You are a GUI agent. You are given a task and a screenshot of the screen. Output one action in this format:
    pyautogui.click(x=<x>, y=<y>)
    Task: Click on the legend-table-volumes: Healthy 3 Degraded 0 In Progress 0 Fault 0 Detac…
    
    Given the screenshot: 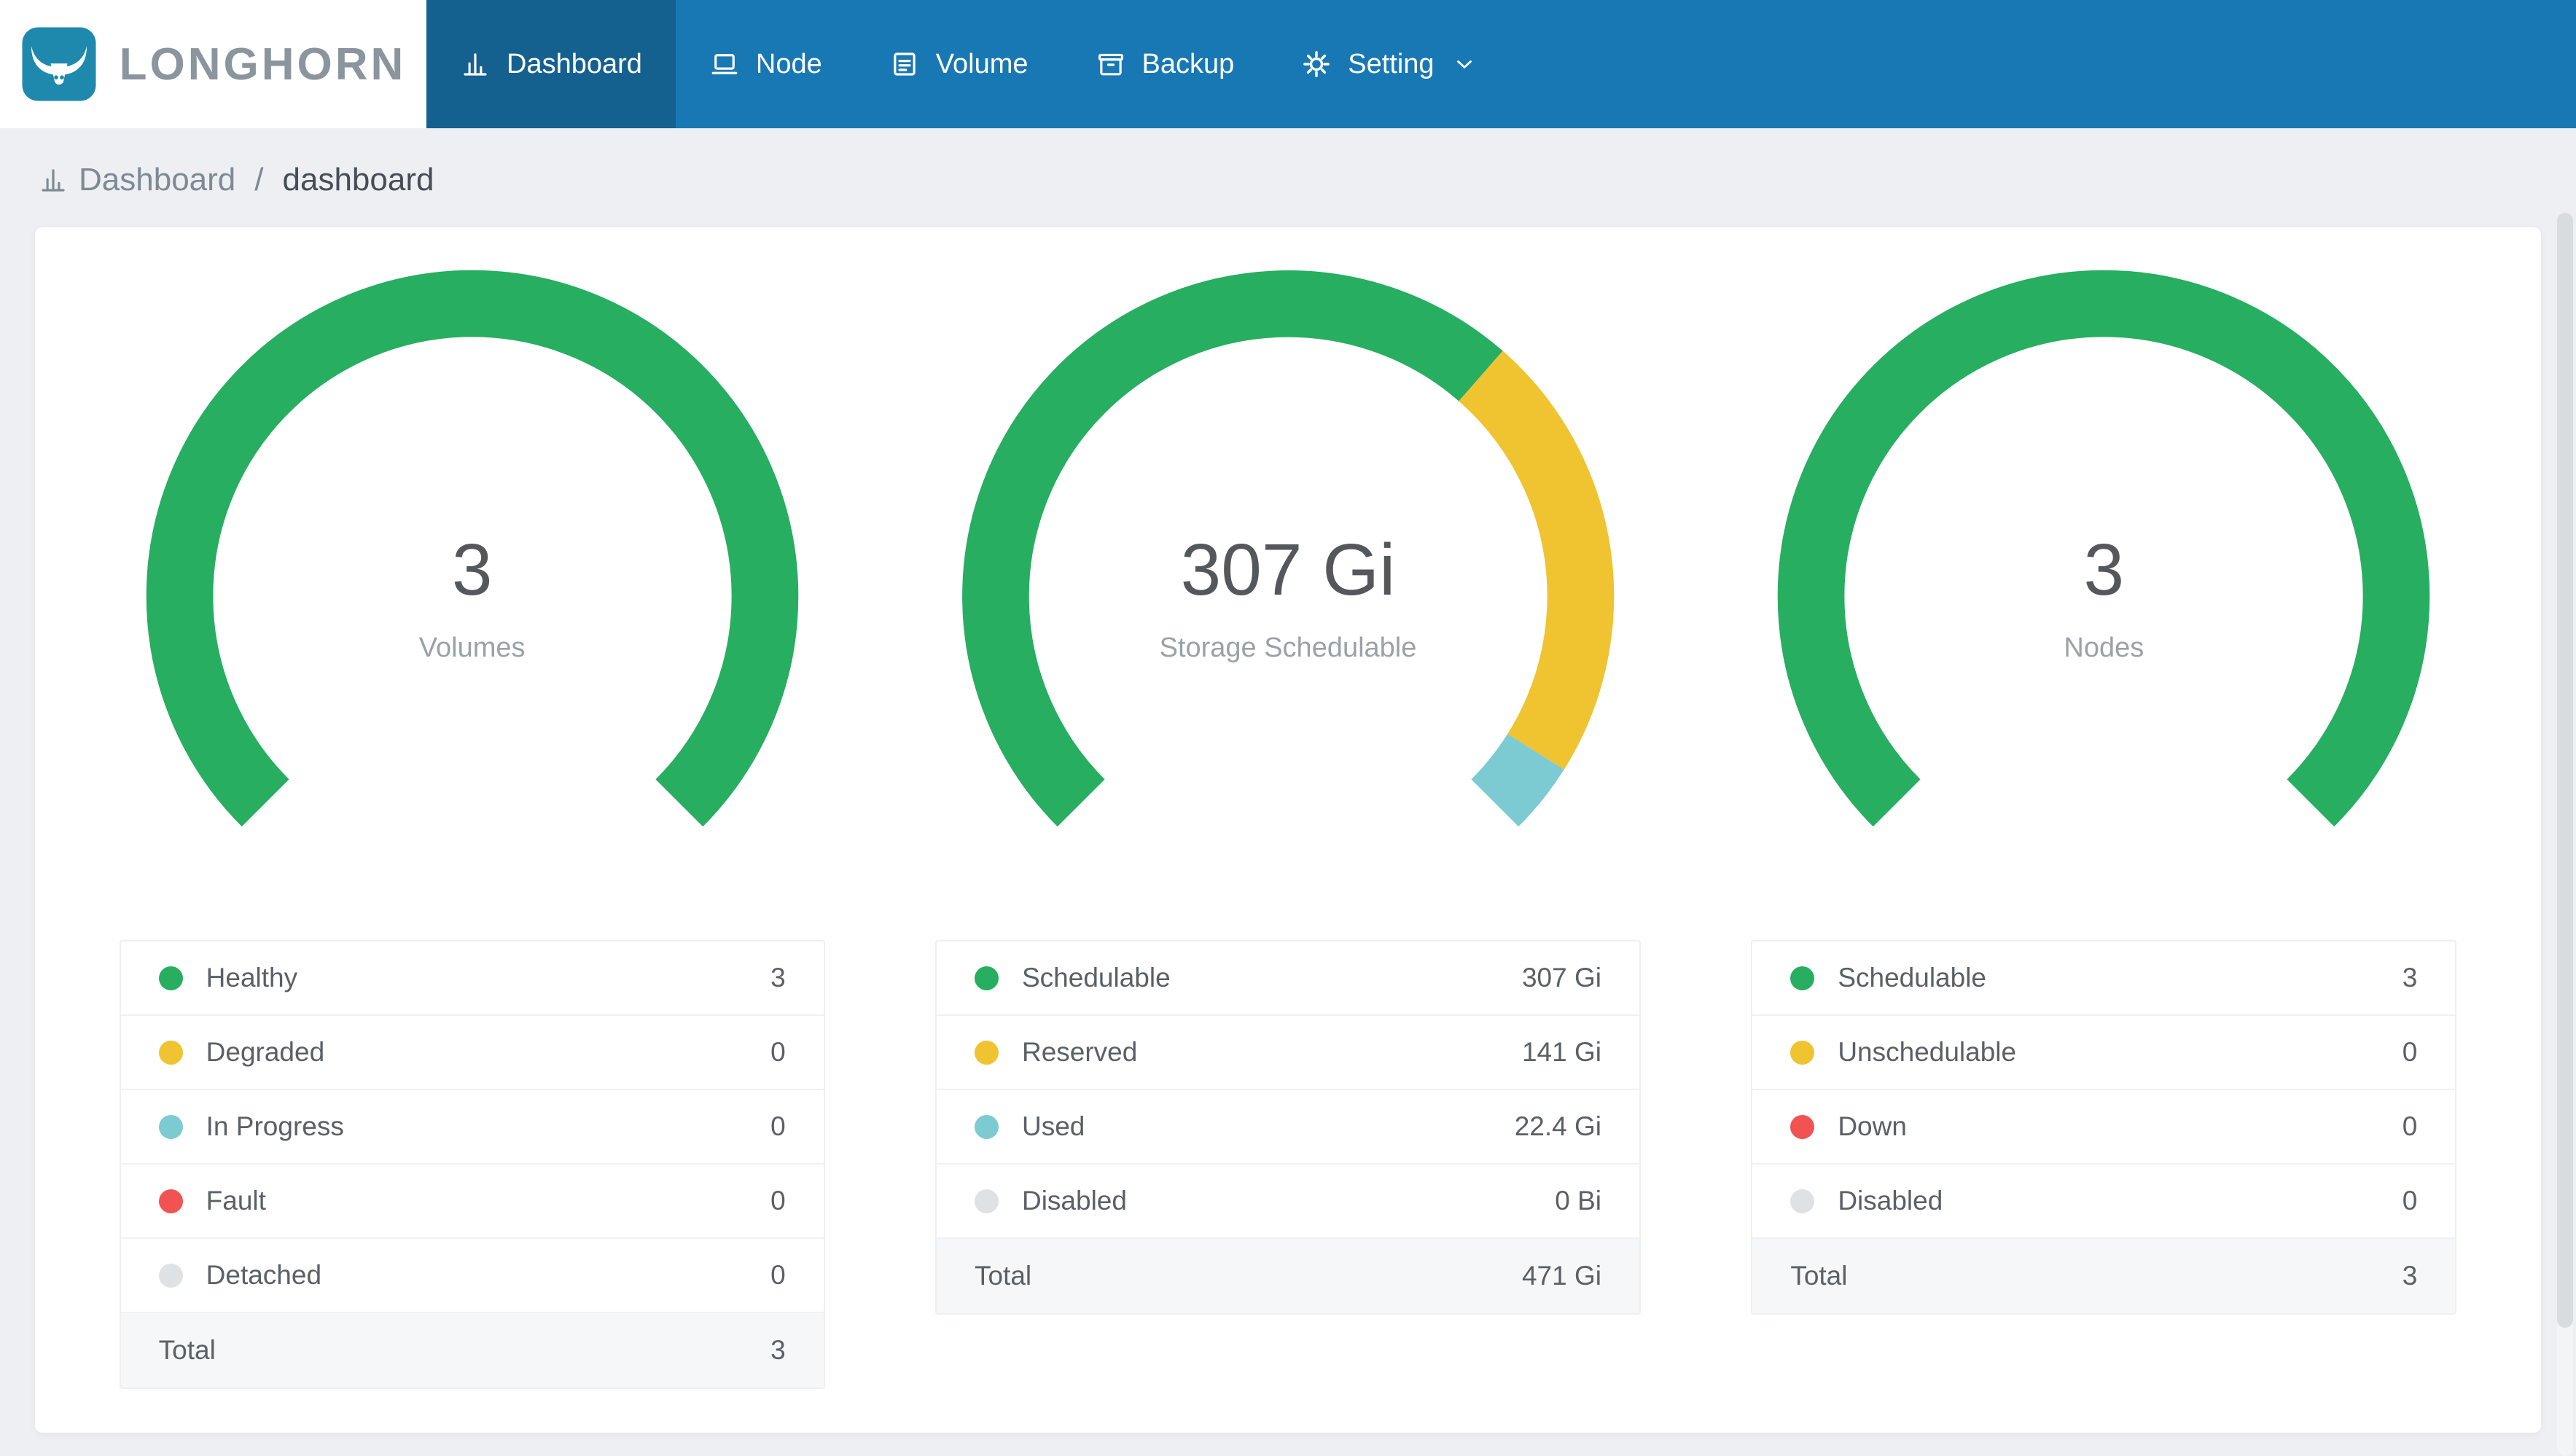 What is the action you would take?
    pyautogui.click(x=472, y=1164)
    